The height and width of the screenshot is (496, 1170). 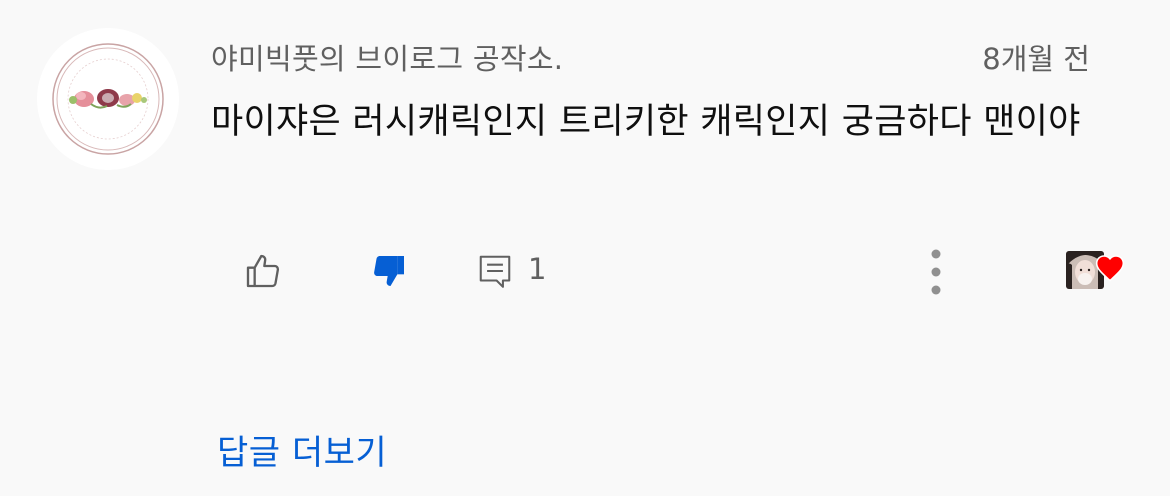 I want to click on thumbs-down-icon, so click(x=389, y=271).